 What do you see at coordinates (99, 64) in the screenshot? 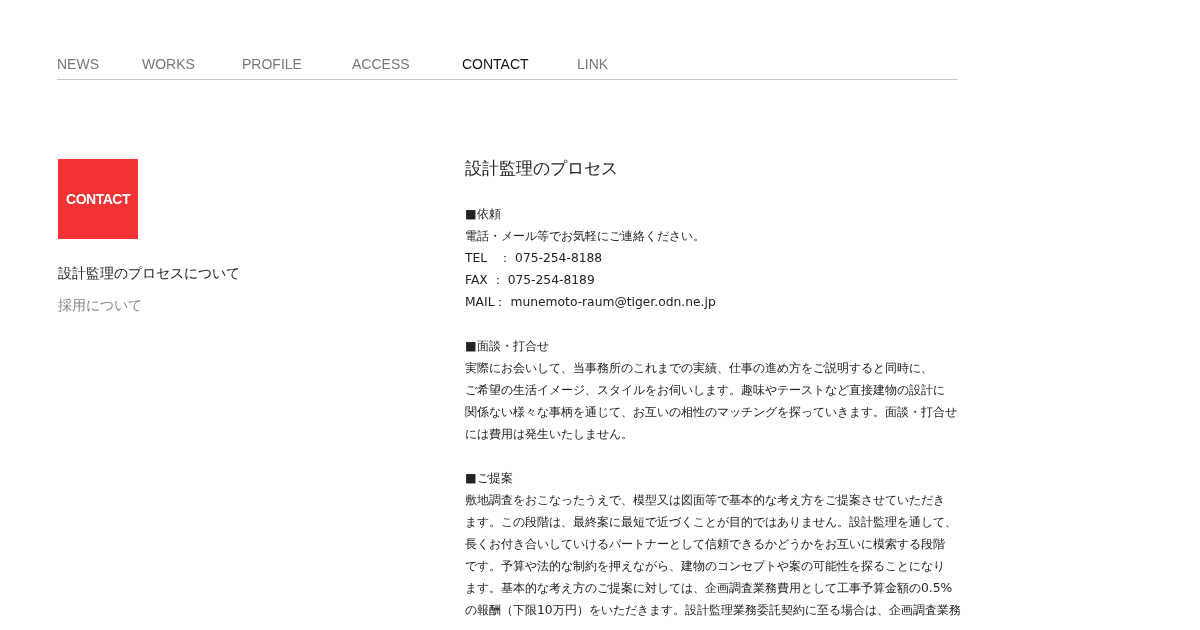
I see `nav-link: NEWS` at bounding box center [99, 64].